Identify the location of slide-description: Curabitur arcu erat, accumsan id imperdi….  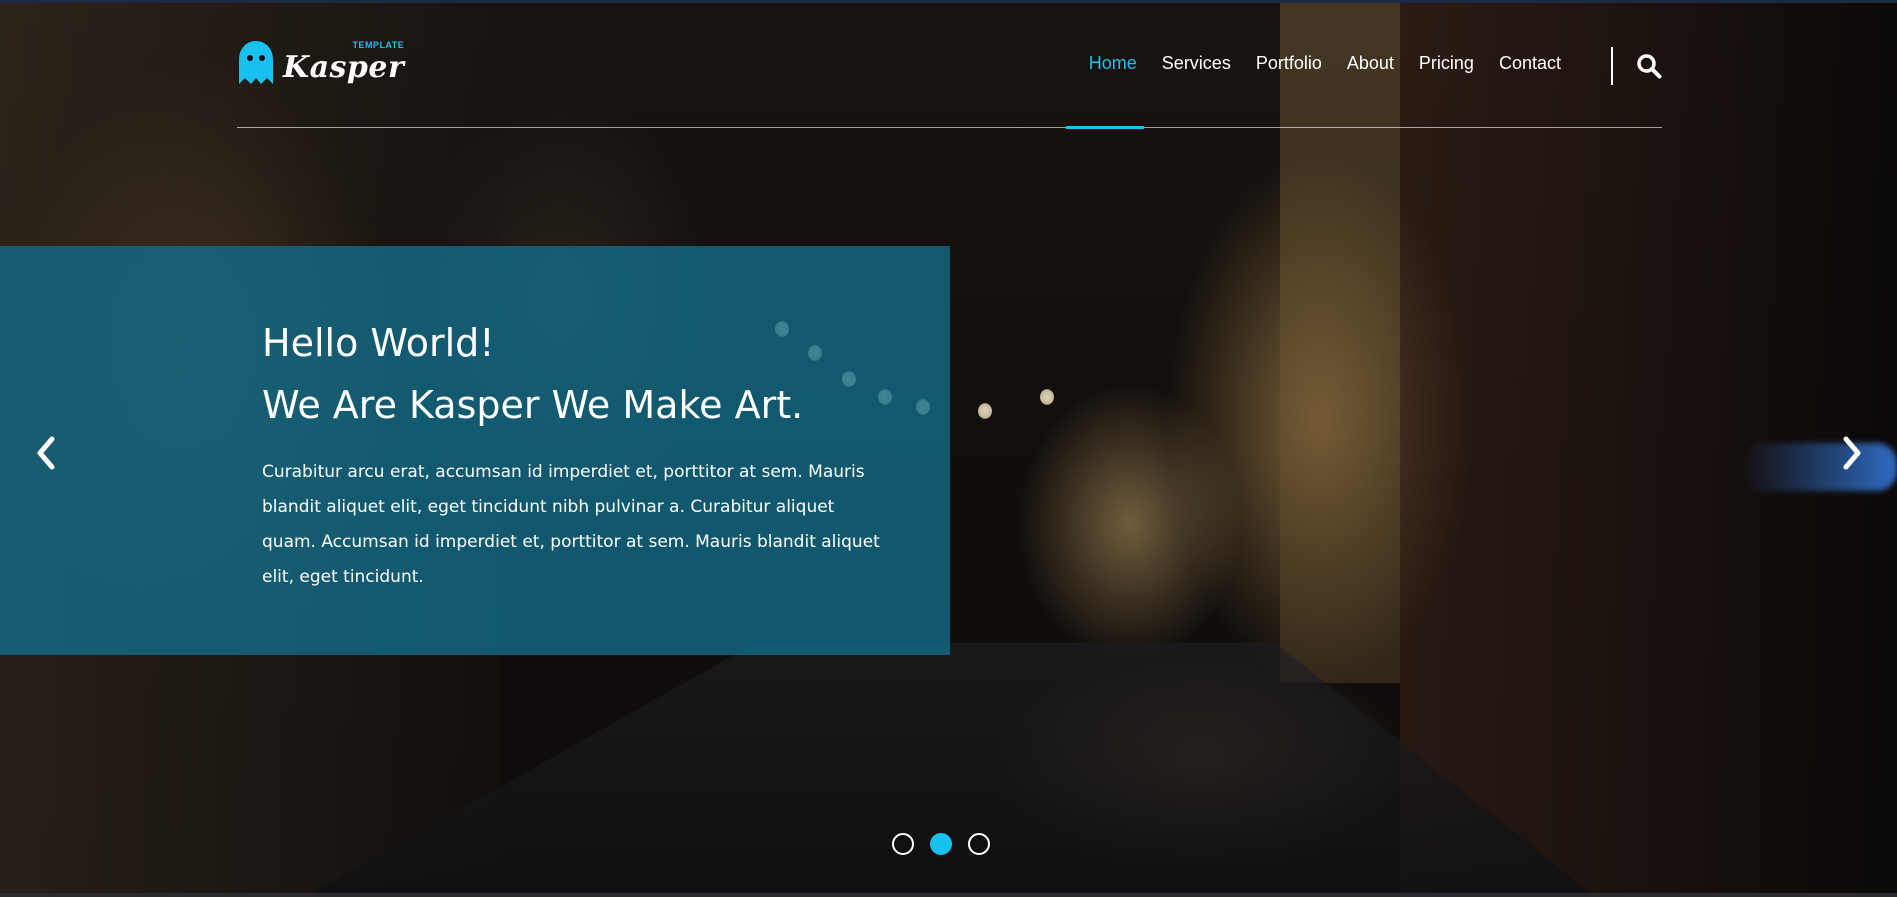
(571, 524).